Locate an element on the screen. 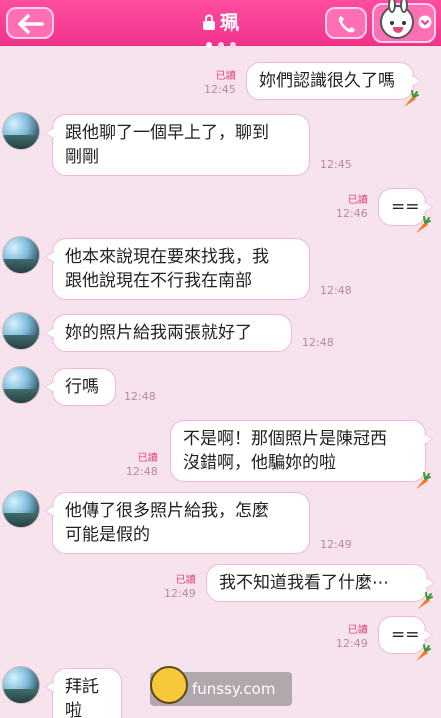 Image resolution: width=441 pixels, height=718 pixels. message-meta: 已讀 12:45 is located at coordinates (220, 83).